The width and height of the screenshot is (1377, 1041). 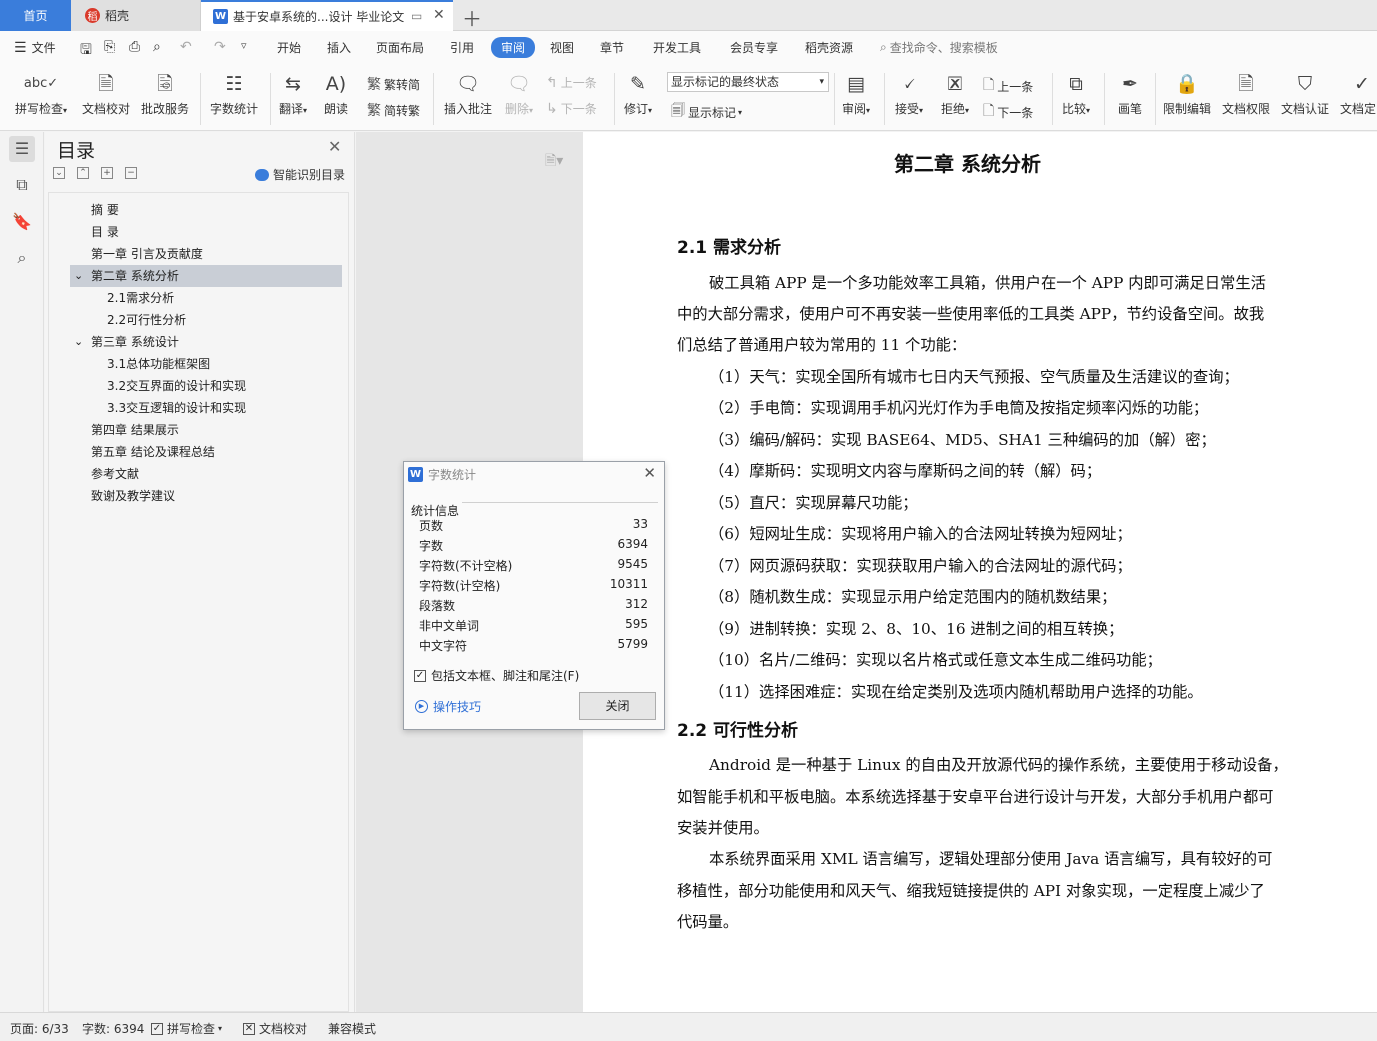 What do you see at coordinates (754, 47) in the screenshot?
I see `menu-member: 会员专享` at bounding box center [754, 47].